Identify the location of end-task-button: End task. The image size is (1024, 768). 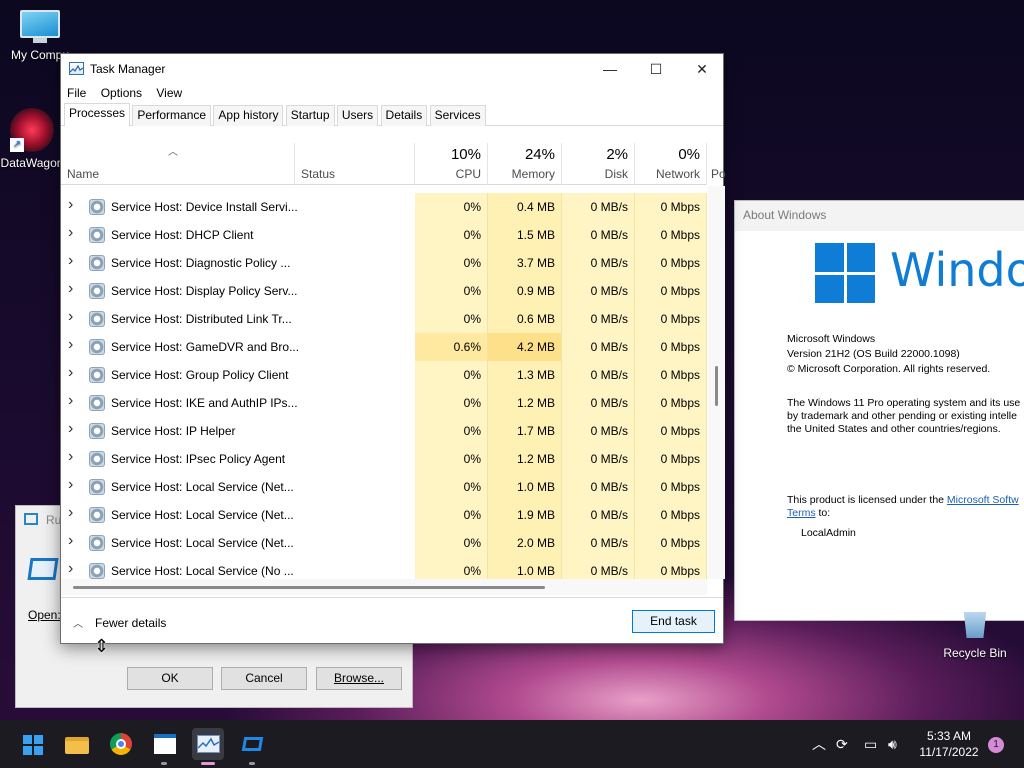
(673, 621).